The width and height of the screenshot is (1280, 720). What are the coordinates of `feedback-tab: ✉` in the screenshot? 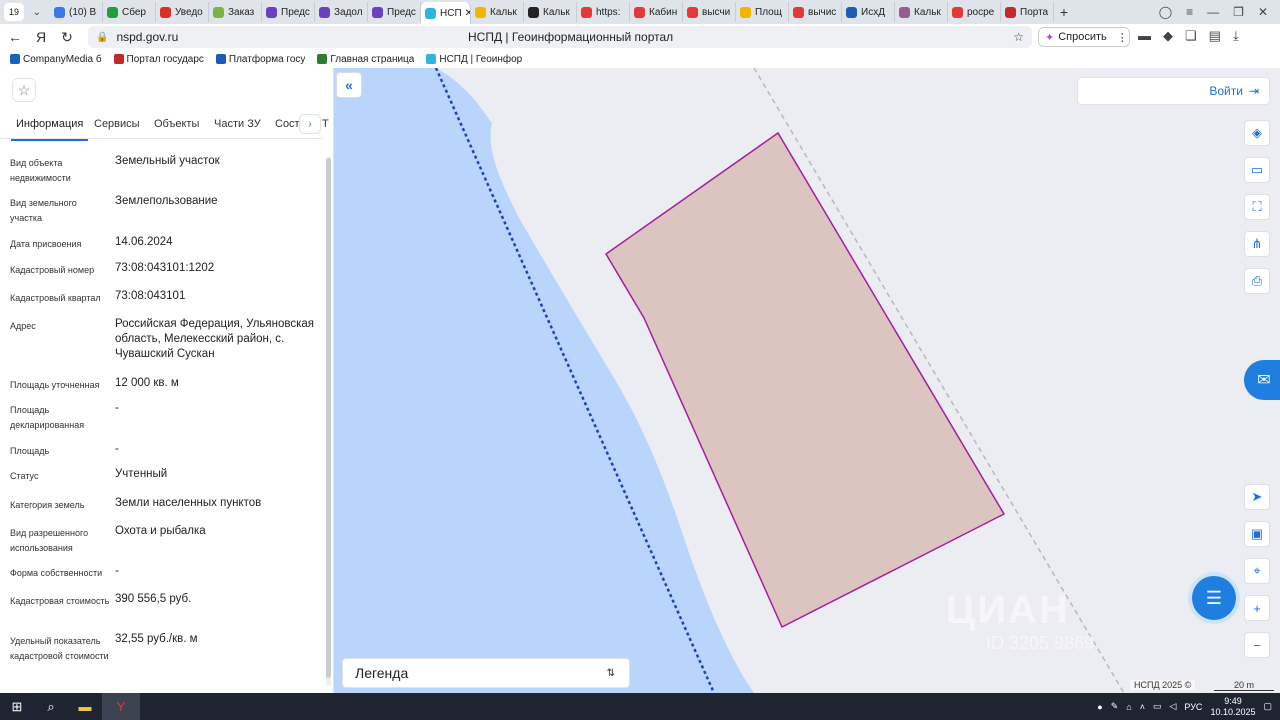 It's located at (1262, 380).